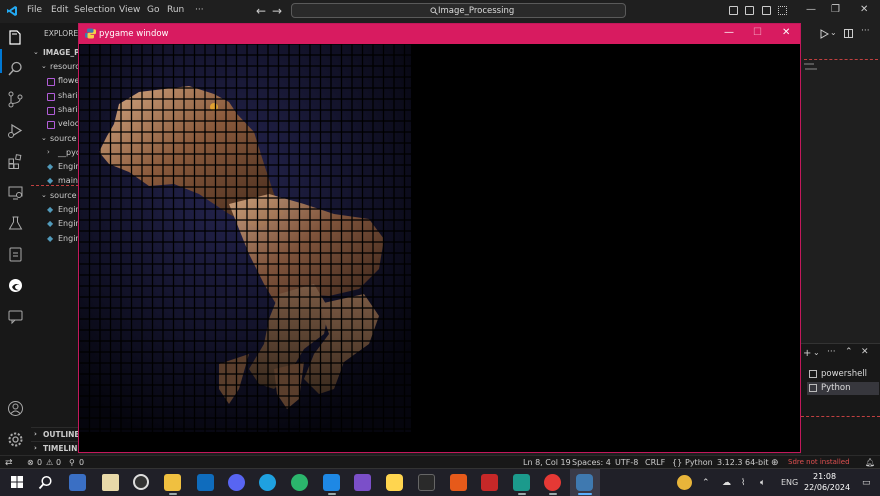 The width and height of the screenshot is (880, 496). Describe the element at coordinates (199, 10) in the screenshot. I see `menu-more: ···` at that location.